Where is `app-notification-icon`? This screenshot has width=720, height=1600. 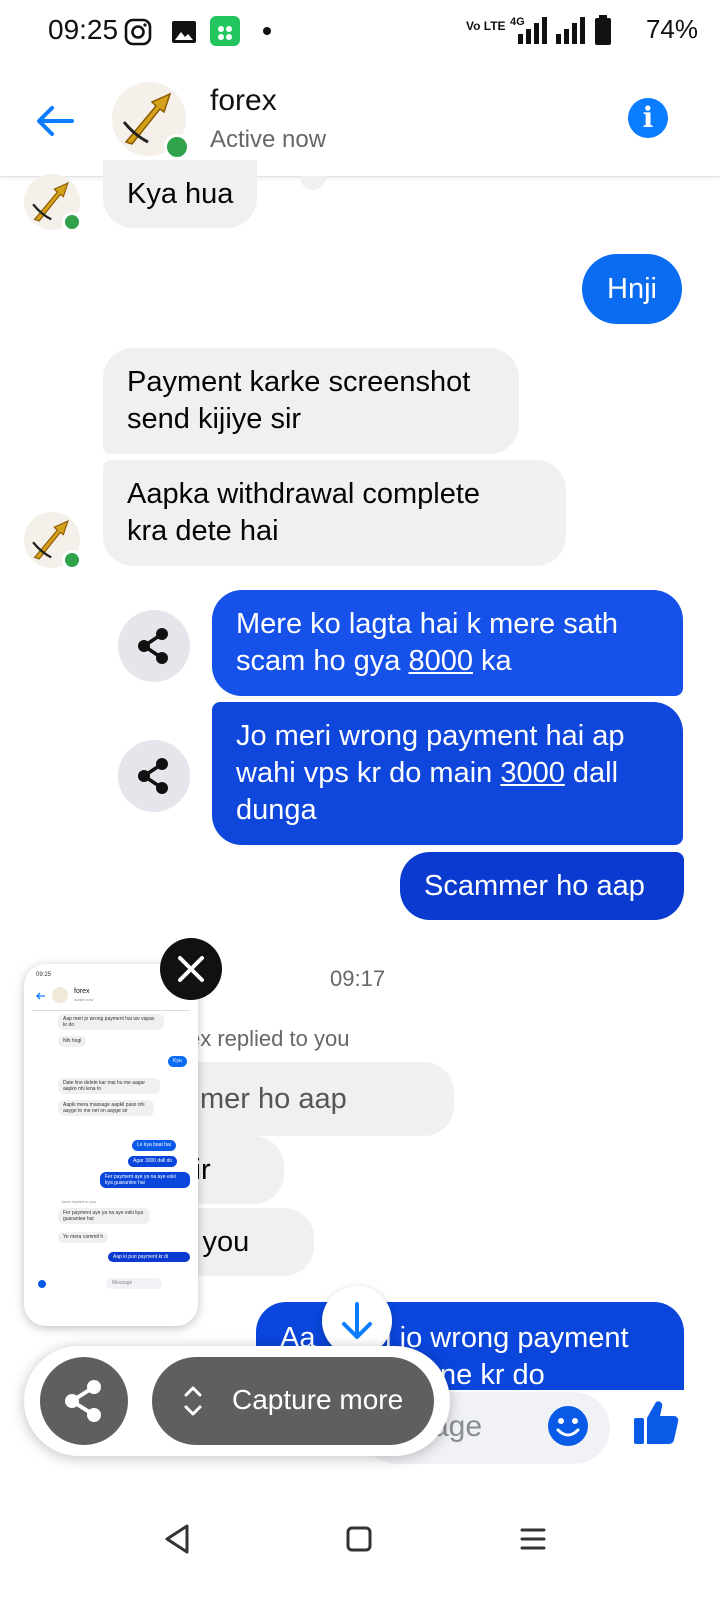 app-notification-icon is located at coordinates (225, 31).